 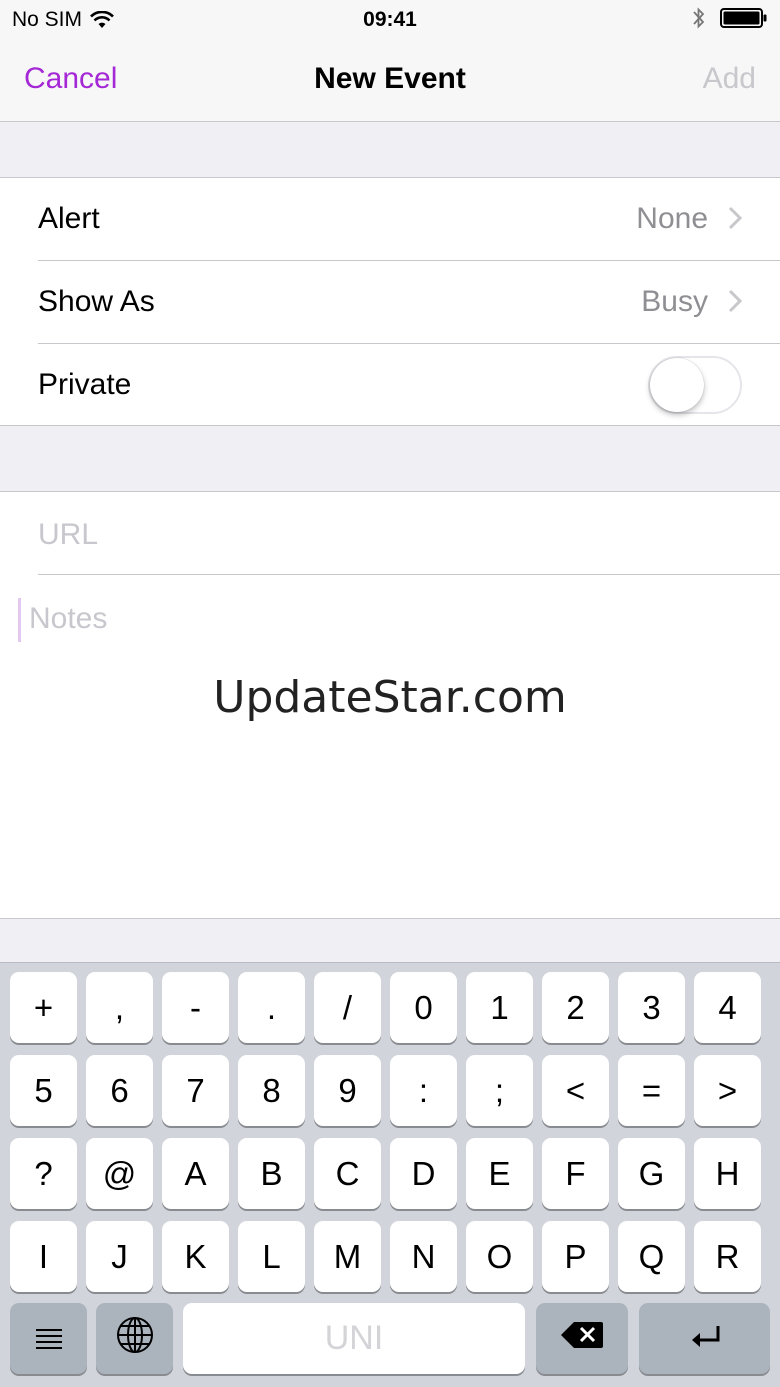 I want to click on key-plus: +, so click(x=43, y=1007).